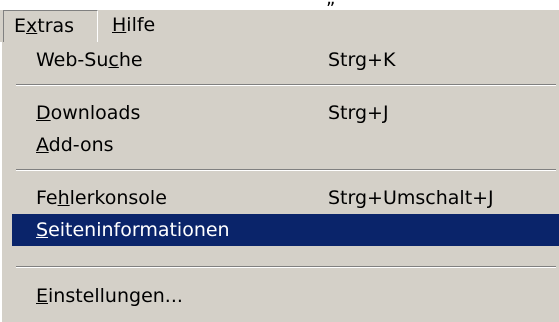  I want to click on label-post: he, so click(130, 60).